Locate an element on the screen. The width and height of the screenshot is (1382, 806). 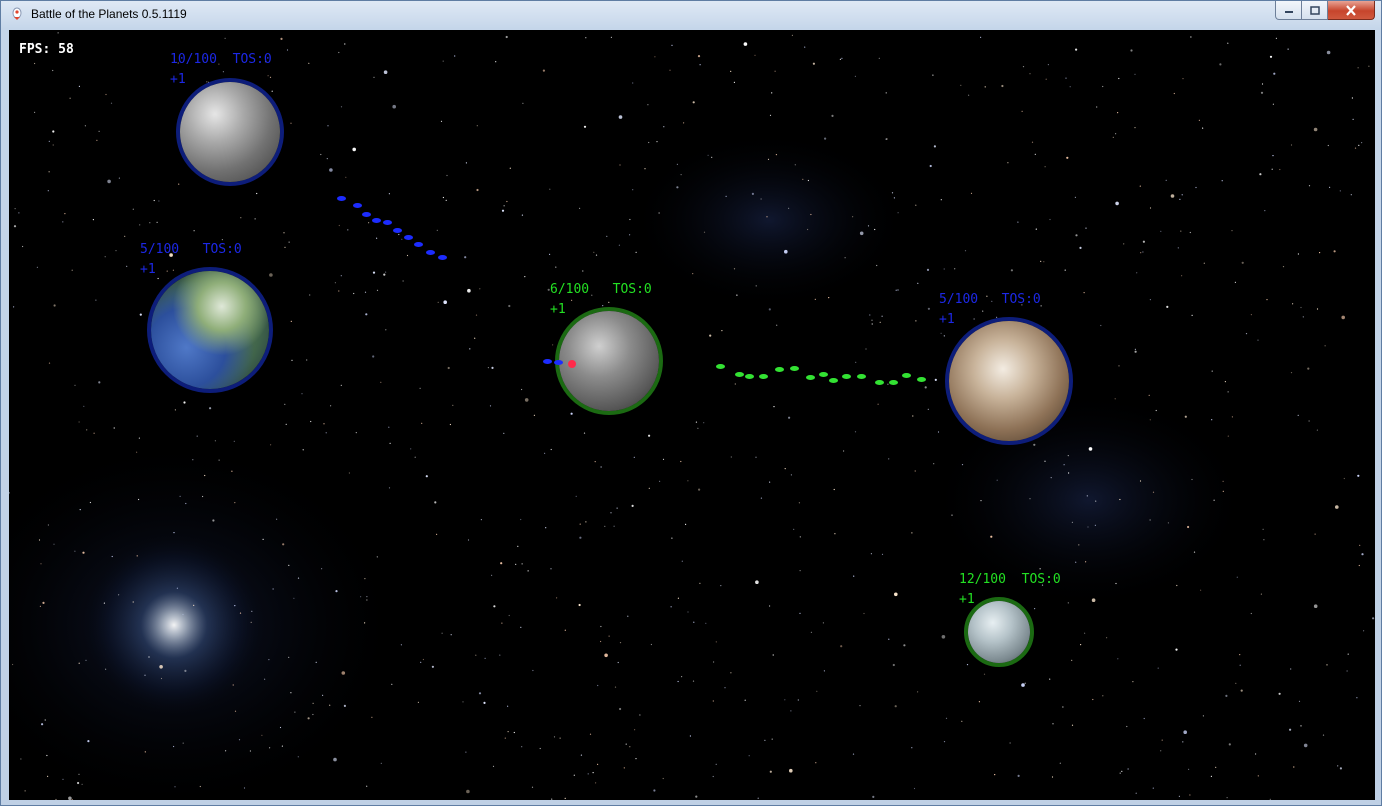
maximize-button is located at coordinates (1315, 10).